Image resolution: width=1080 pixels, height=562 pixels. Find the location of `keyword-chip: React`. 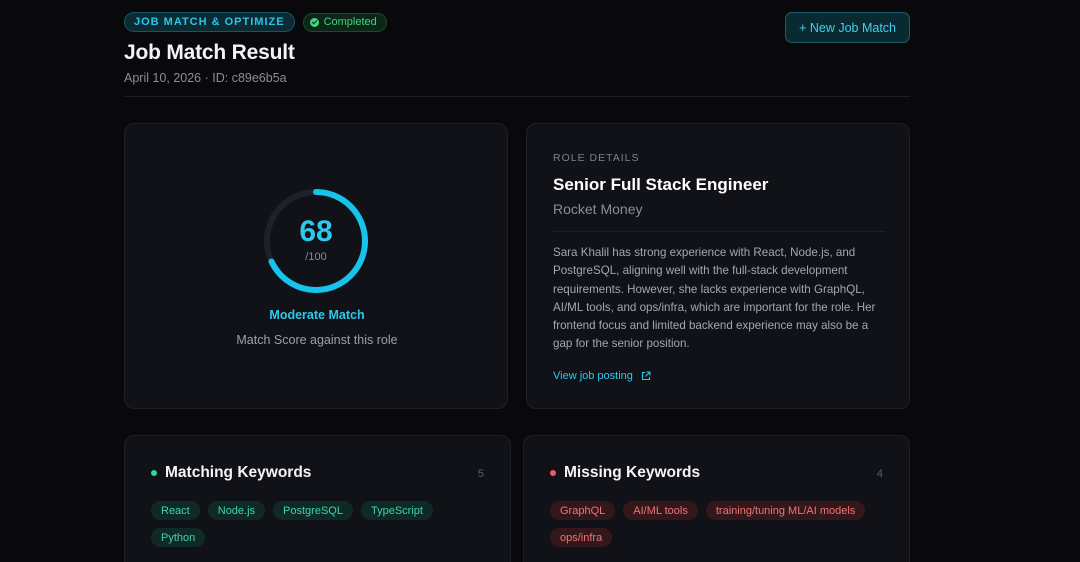

keyword-chip: React is located at coordinates (175, 510).